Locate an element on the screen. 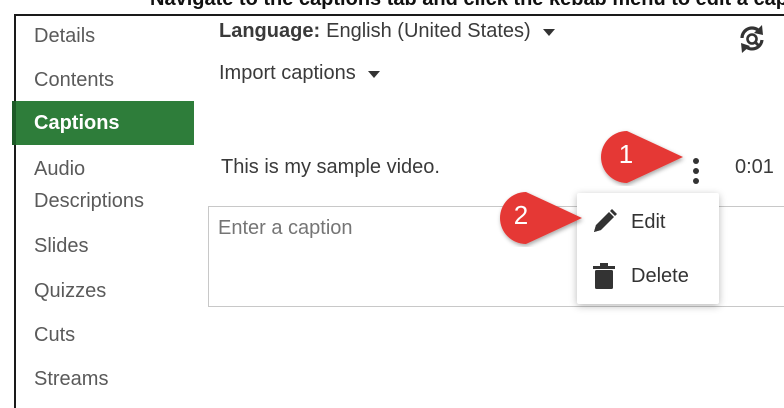  sidebar-item-quizzes: Quizzes is located at coordinates (103, 291).